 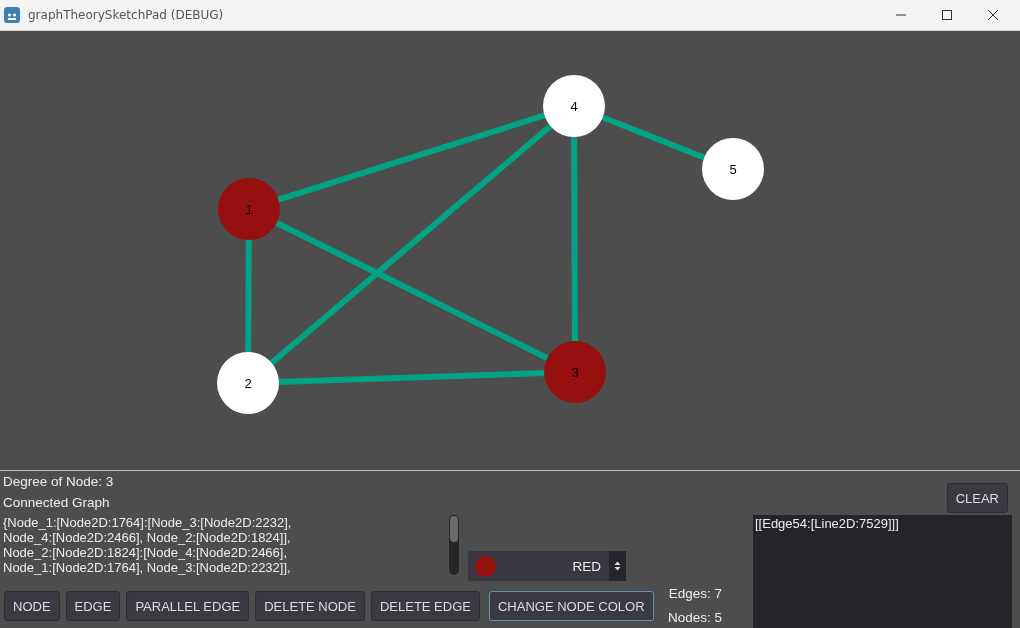 I want to click on action-button: NODE, so click(x=32, y=606).